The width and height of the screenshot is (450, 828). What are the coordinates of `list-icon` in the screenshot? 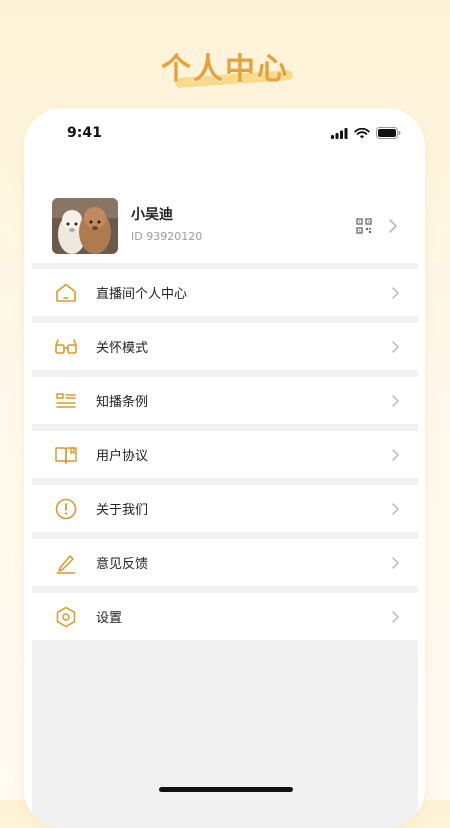 It's located at (66, 400).